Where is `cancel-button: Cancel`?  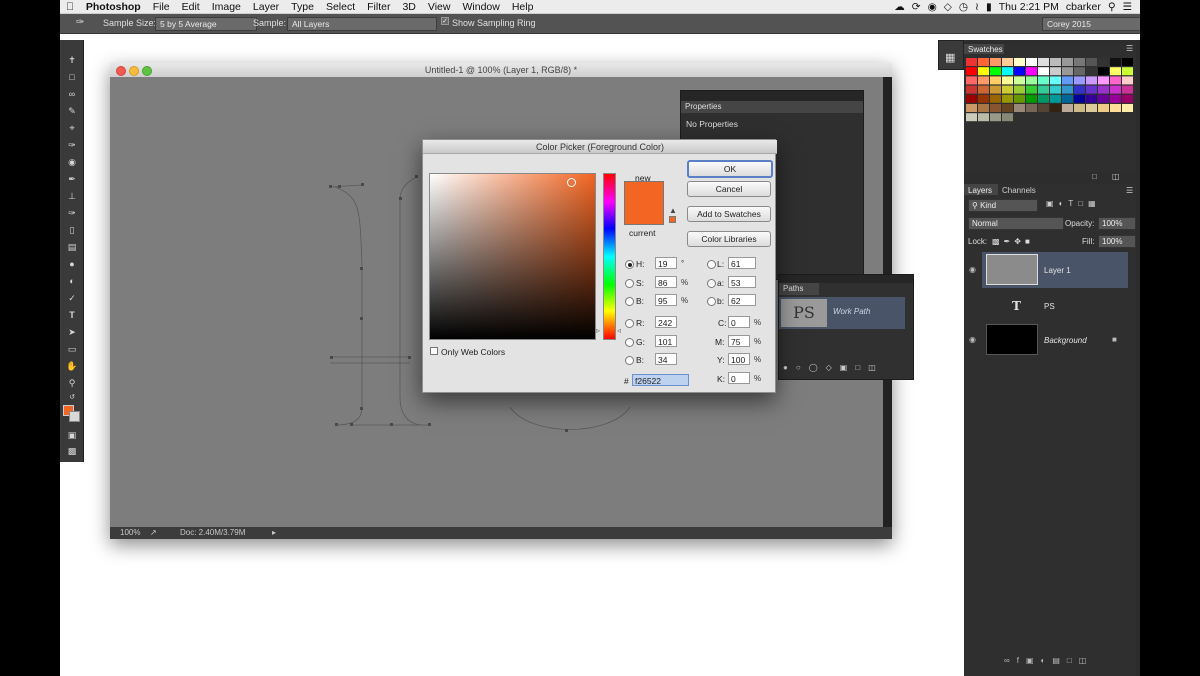 cancel-button: Cancel is located at coordinates (729, 189).